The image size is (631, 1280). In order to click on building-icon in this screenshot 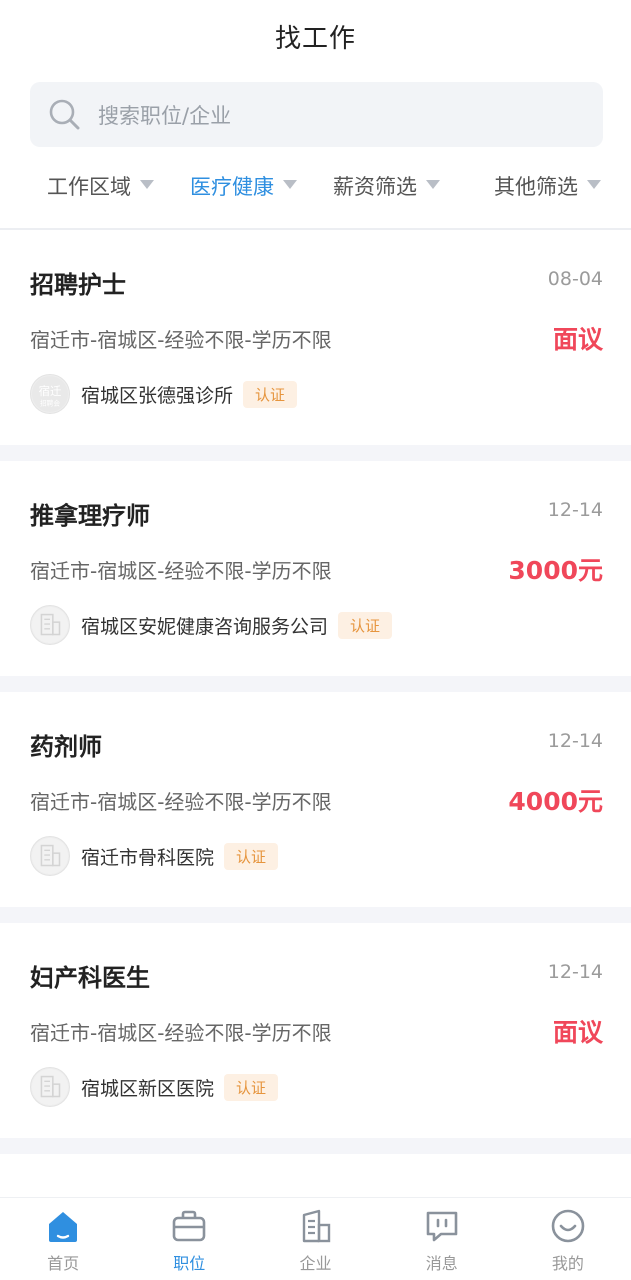, I will do `click(316, 1226)`.